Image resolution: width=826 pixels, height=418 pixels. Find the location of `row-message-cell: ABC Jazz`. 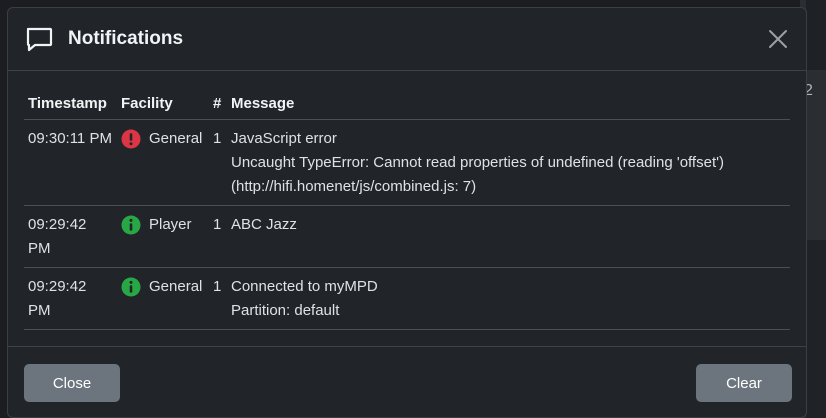

row-message-cell: ABC Jazz is located at coordinates (508, 236).